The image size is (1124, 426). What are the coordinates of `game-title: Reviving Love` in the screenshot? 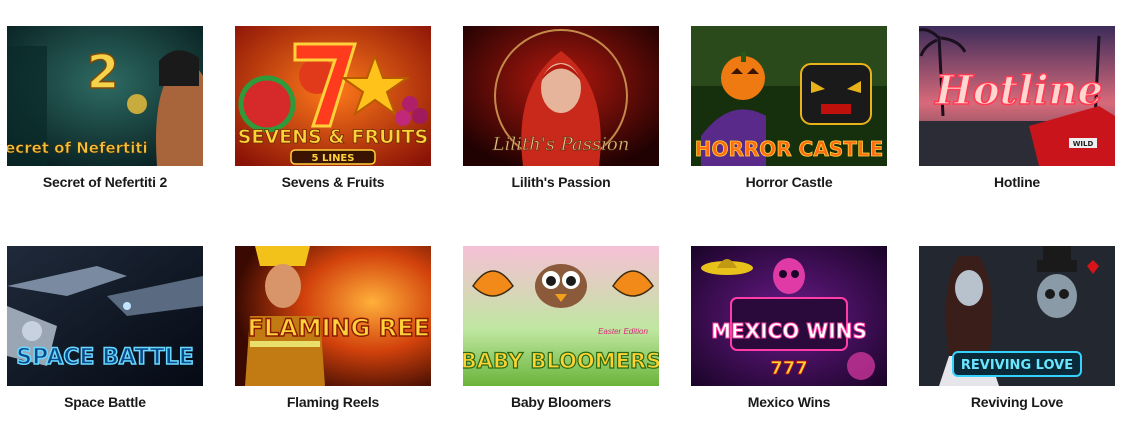 It's located at (1011, 402).